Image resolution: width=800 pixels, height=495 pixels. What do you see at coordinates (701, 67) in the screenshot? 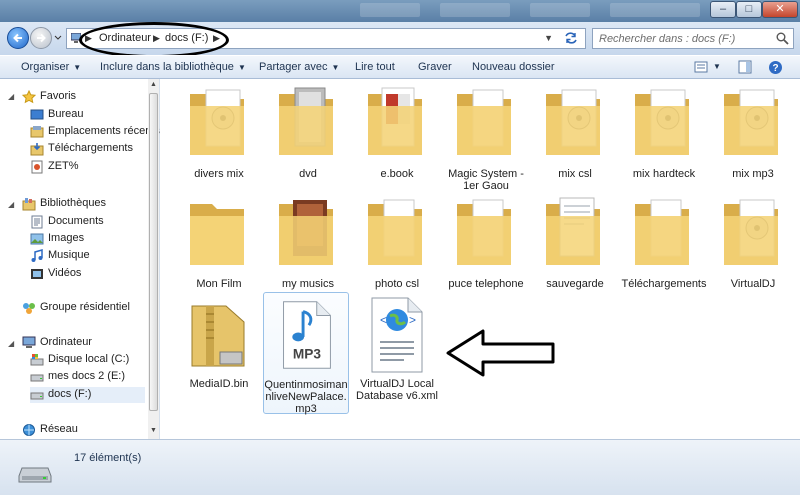
I see `change-view-icon` at bounding box center [701, 67].